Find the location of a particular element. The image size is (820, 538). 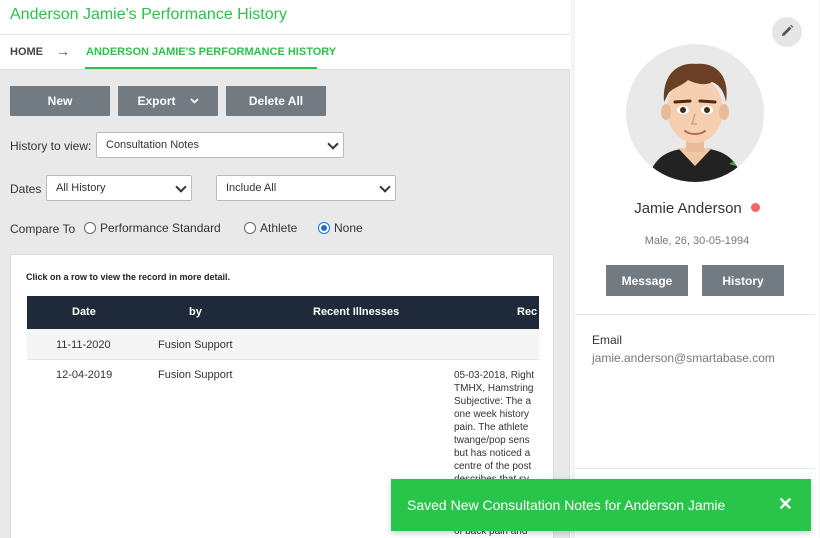

new-button-label: New is located at coordinates (60, 101).